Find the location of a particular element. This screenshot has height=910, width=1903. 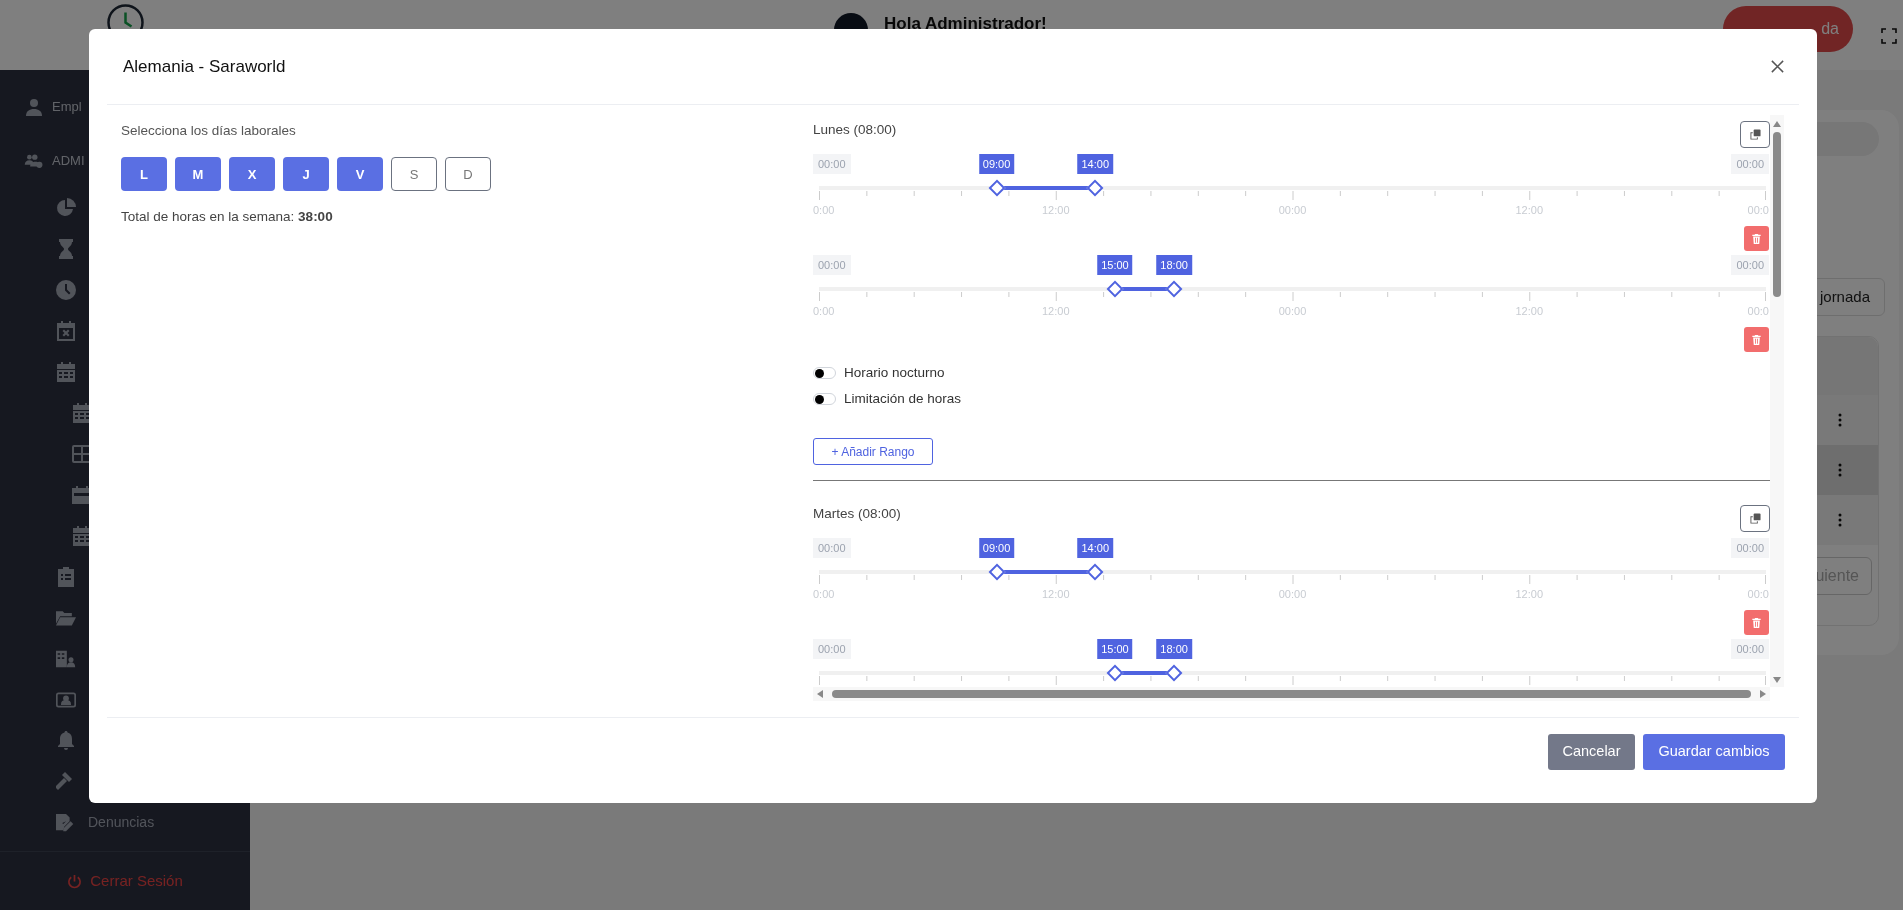

clipboard-list-icon is located at coordinates (66, 576).